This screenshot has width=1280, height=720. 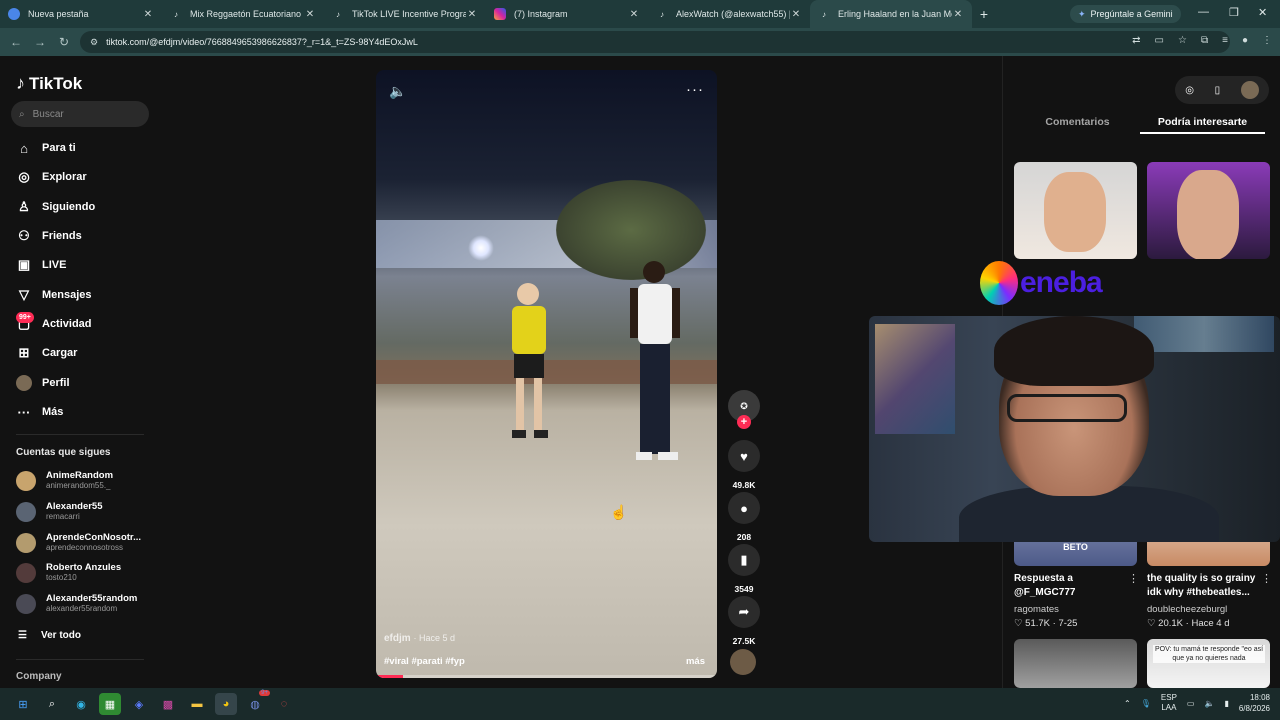 What do you see at coordinates (226, 704) in the screenshot?
I see `chrome-icon: ◕` at bounding box center [226, 704].